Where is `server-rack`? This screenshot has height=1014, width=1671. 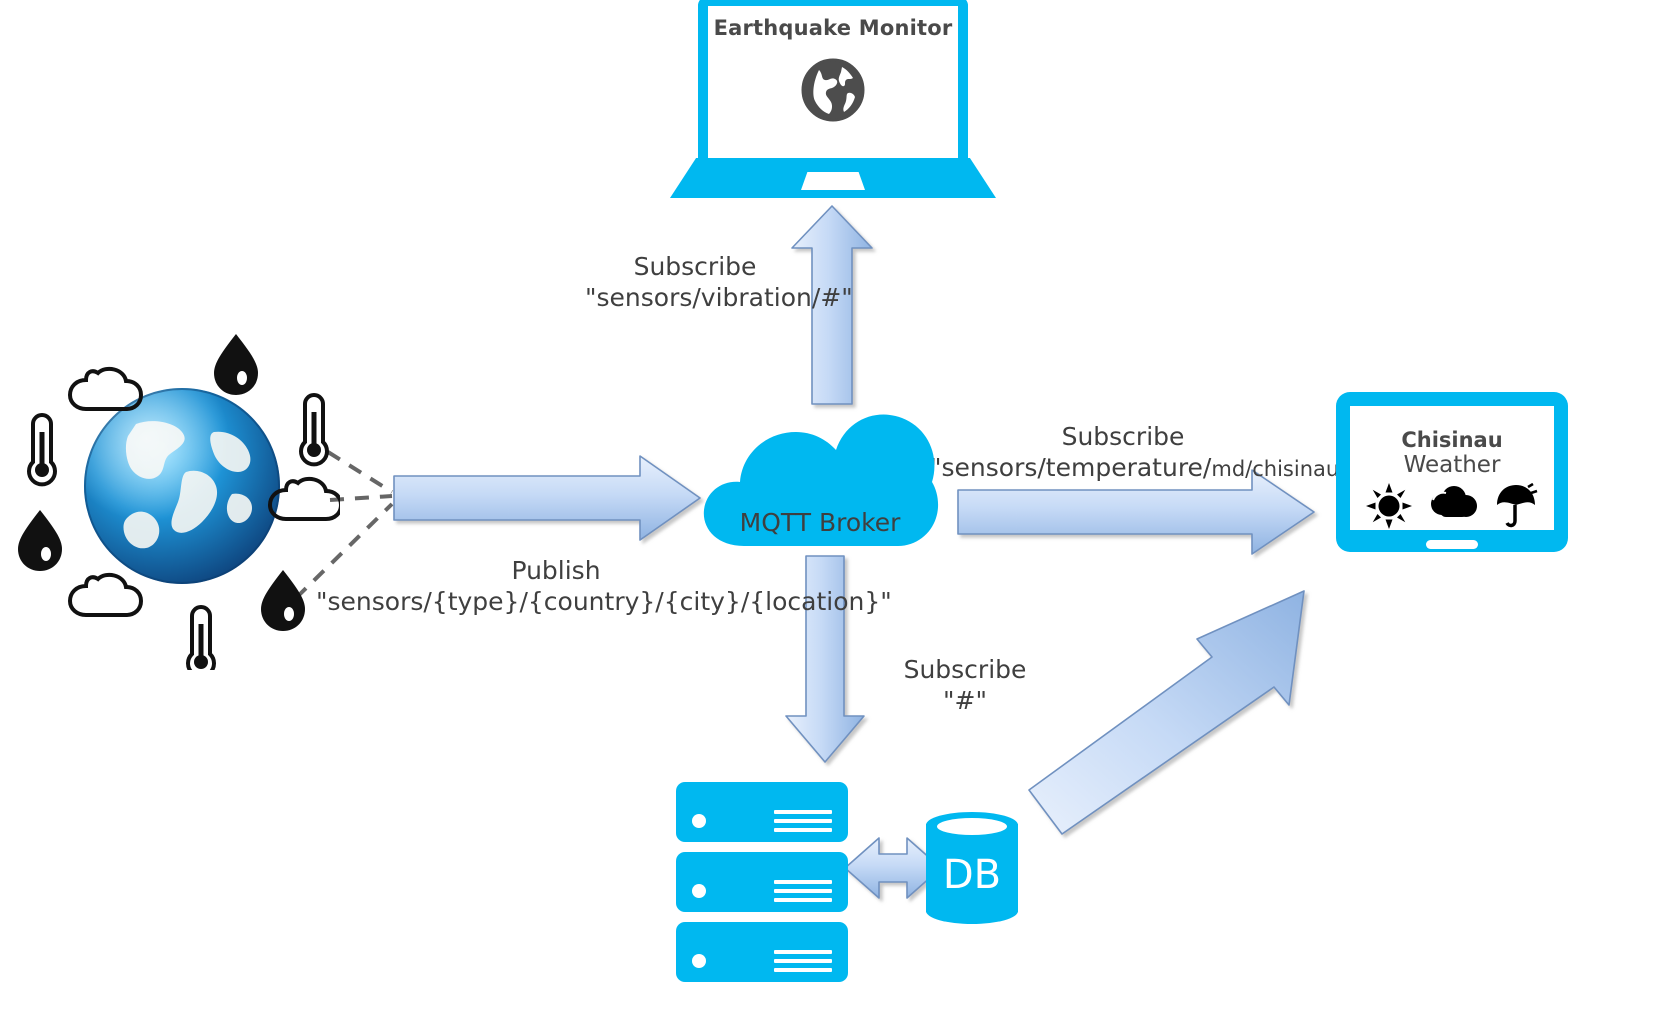 server-rack is located at coordinates (762, 898).